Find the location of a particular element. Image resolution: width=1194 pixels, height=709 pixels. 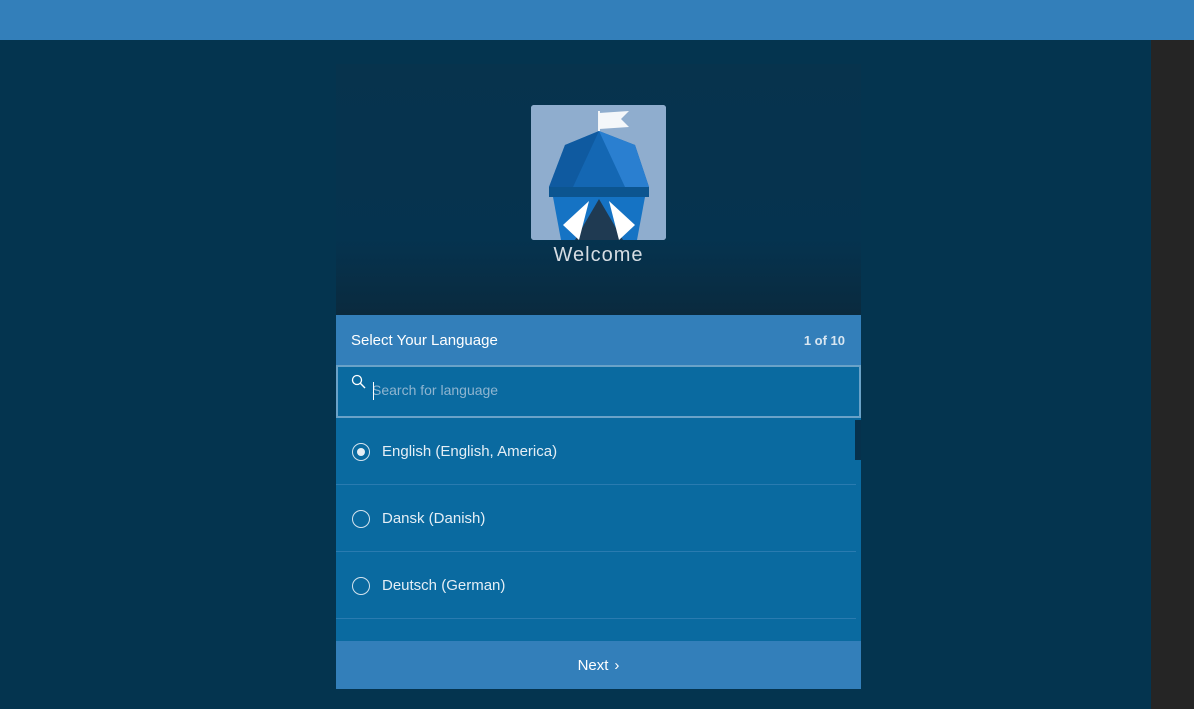

text-cursor is located at coordinates (373, 391).